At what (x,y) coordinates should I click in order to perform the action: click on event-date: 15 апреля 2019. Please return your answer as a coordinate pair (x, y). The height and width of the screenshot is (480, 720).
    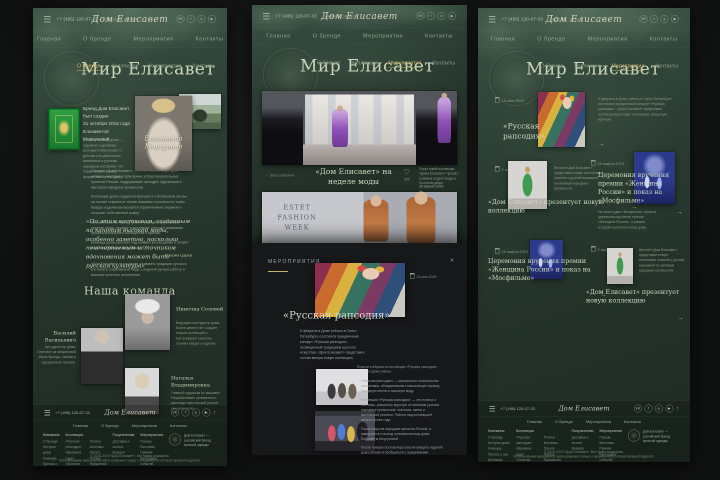
    Looking at the image, I should click on (431, 187).